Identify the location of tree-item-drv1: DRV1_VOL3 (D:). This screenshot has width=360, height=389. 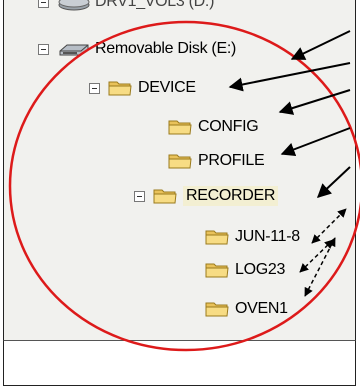
(126, 7).